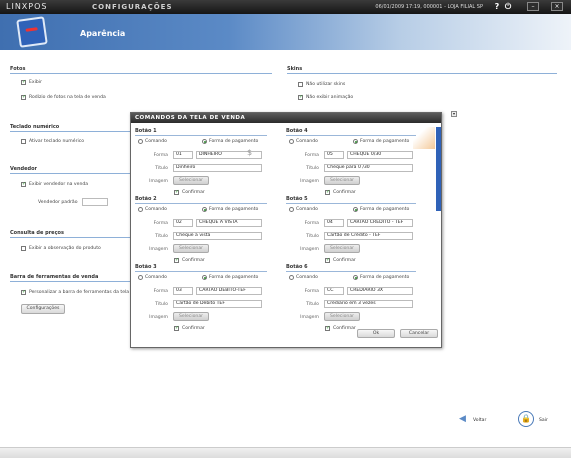 The image size is (571, 458). Describe the element at coordinates (95, 202) in the screenshot. I see `vendedor-padrao-input` at that location.